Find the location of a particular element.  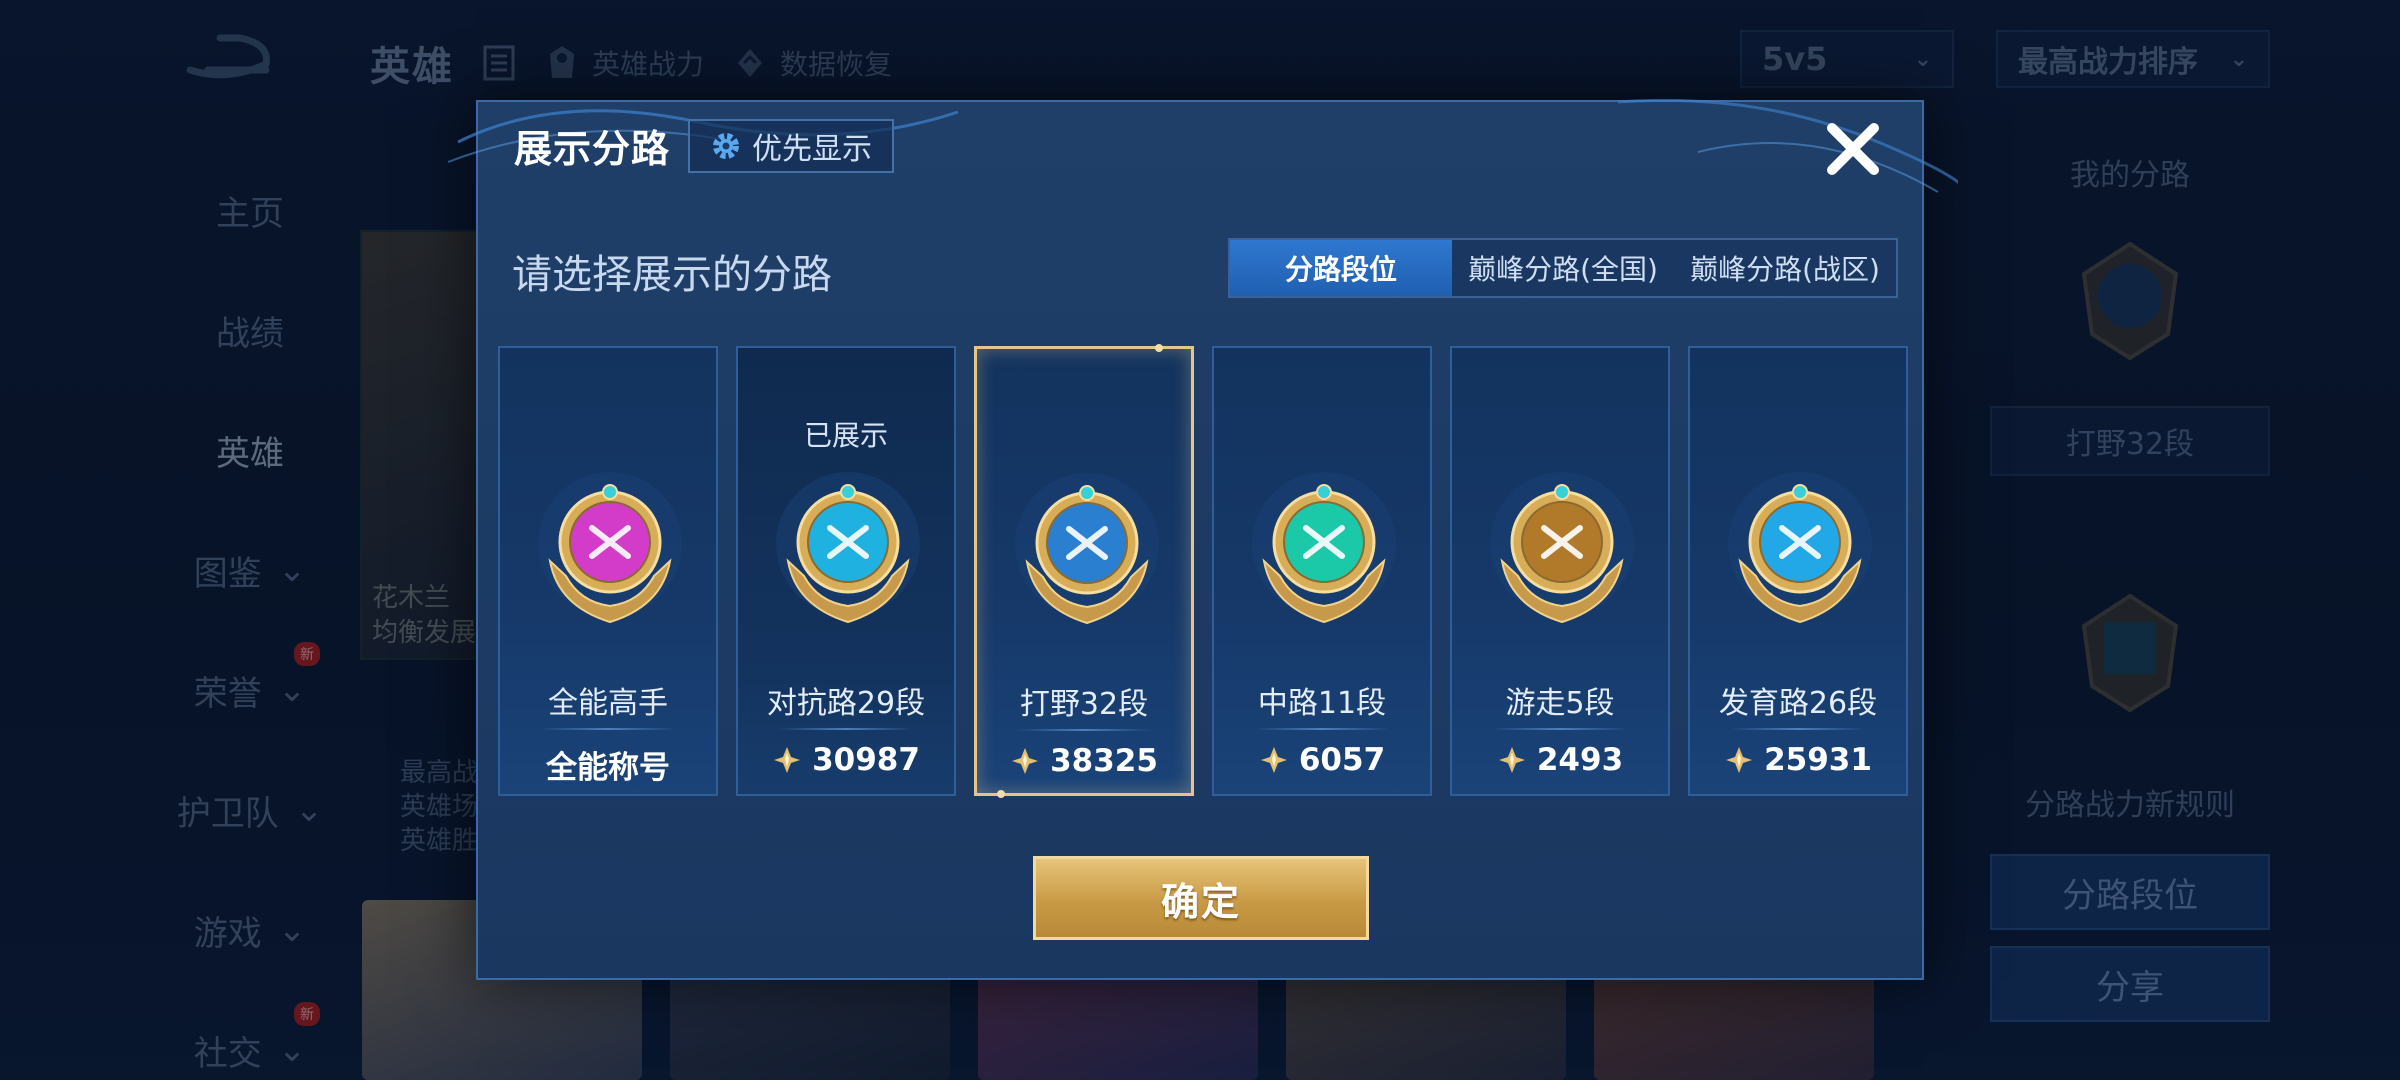

tab-peak-national: 巅峰分路(全国) is located at coordinates (1563, 268).